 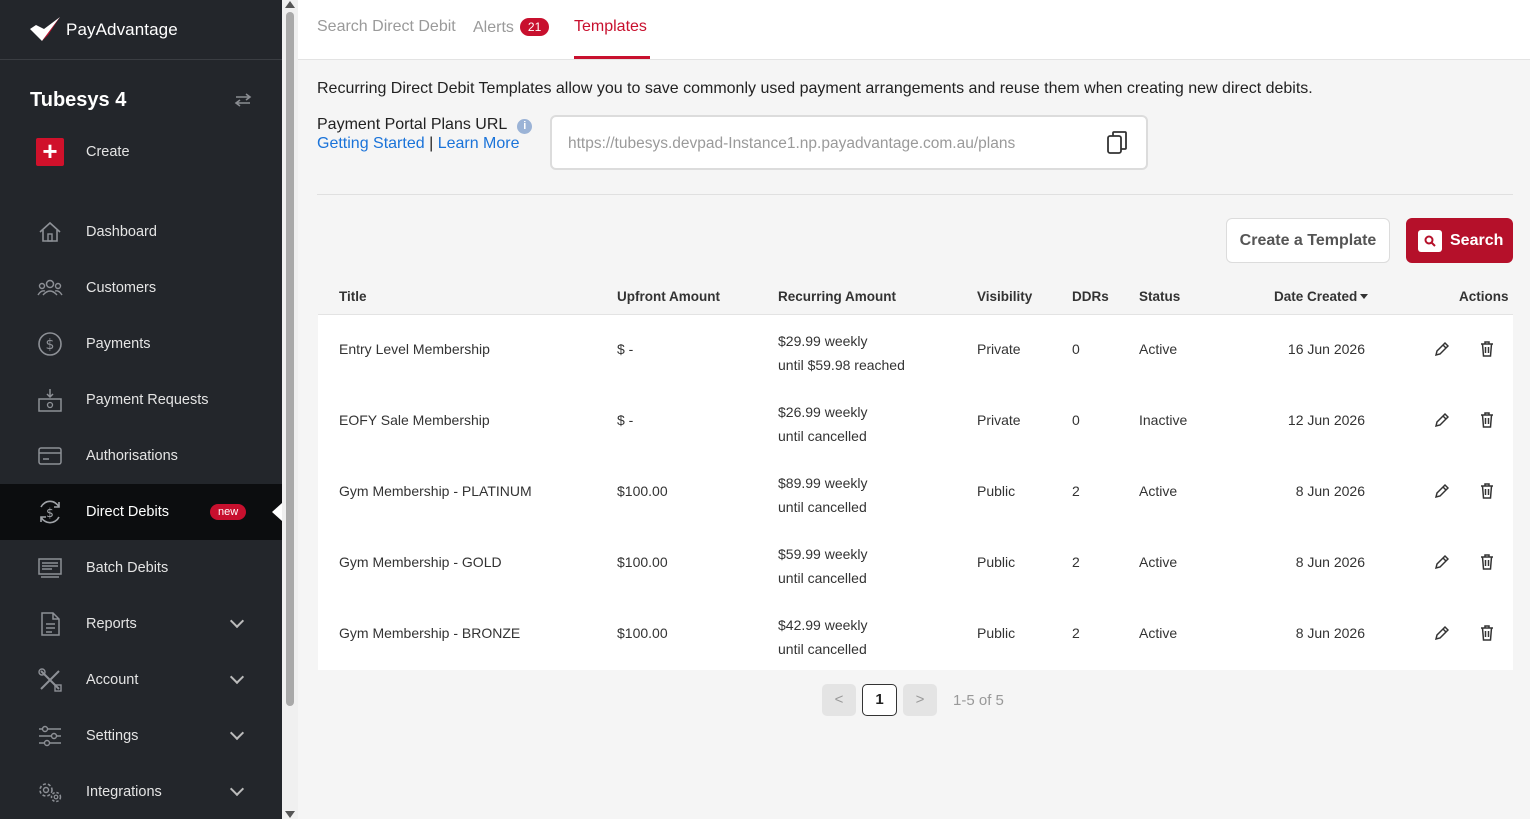 What do you see at coordinates (141, 736) in the screenshot?
I see `sidebar-item-settings: Settings` at bounding box center [141, 736].